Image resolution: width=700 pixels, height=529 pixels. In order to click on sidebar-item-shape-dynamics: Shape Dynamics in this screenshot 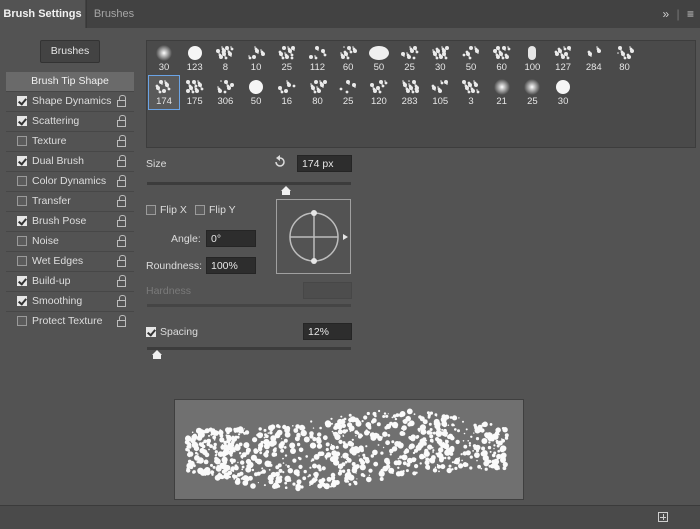, I will do `click(70, 101)`.